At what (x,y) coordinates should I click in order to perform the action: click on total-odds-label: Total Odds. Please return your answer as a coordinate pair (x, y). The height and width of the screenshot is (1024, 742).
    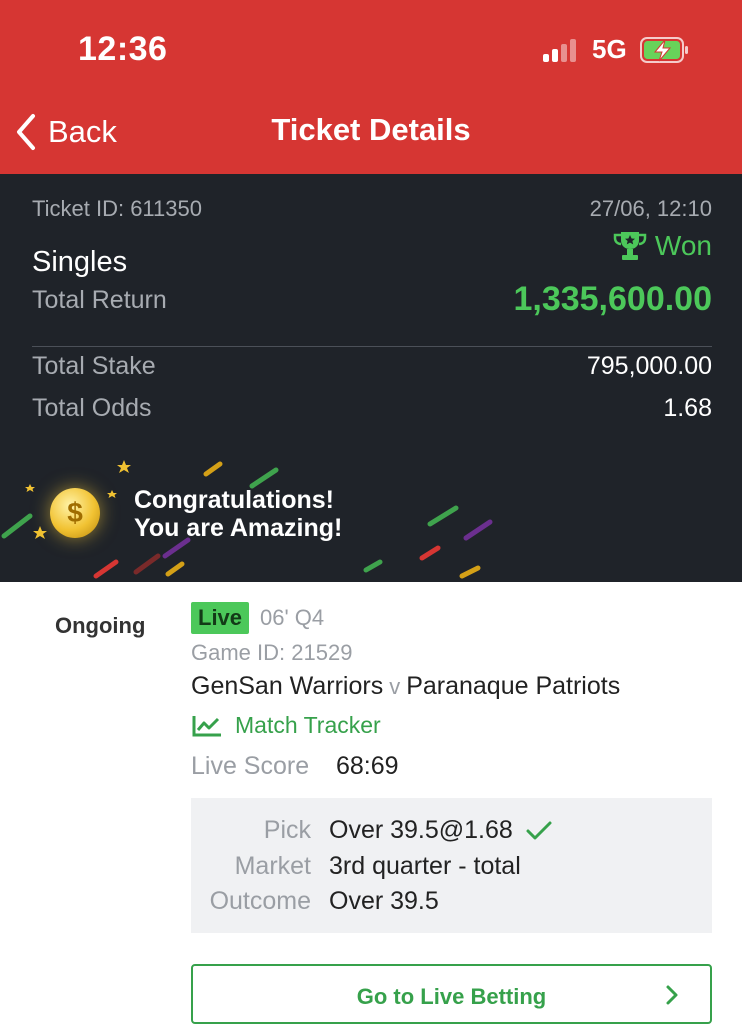
    Looking at the image, I should click on (92, 408).